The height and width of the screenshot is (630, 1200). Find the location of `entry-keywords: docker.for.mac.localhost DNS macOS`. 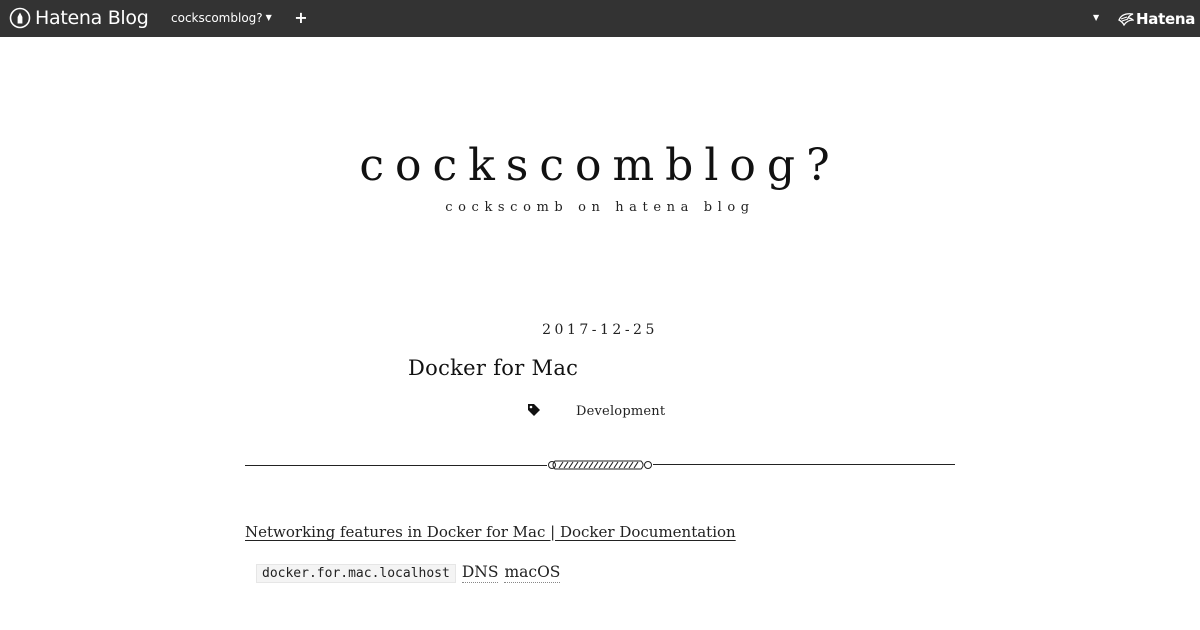

entry-keywords: docker.for.mac.localhost DNS macOS is located at coordinates (408, 573).